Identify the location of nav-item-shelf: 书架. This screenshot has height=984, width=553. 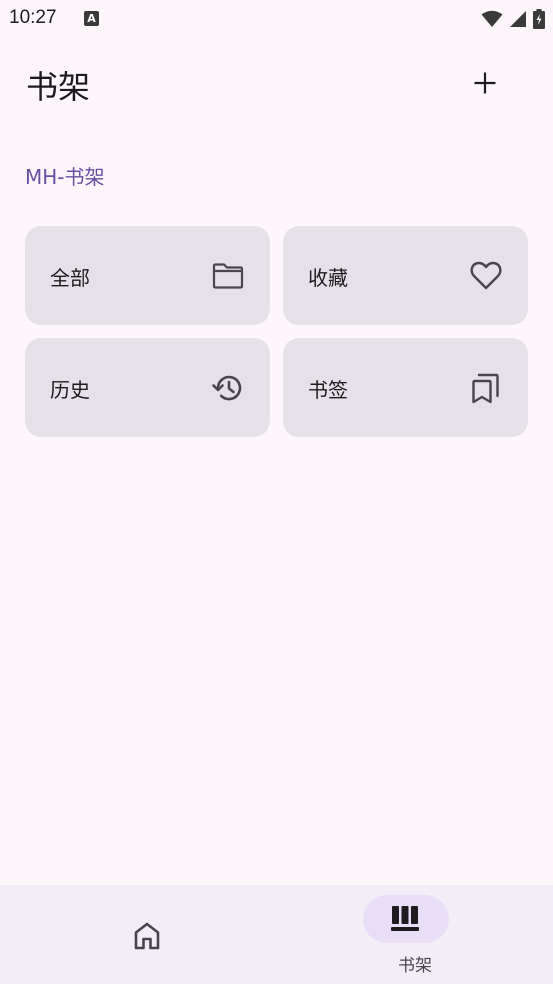
(415, 934).